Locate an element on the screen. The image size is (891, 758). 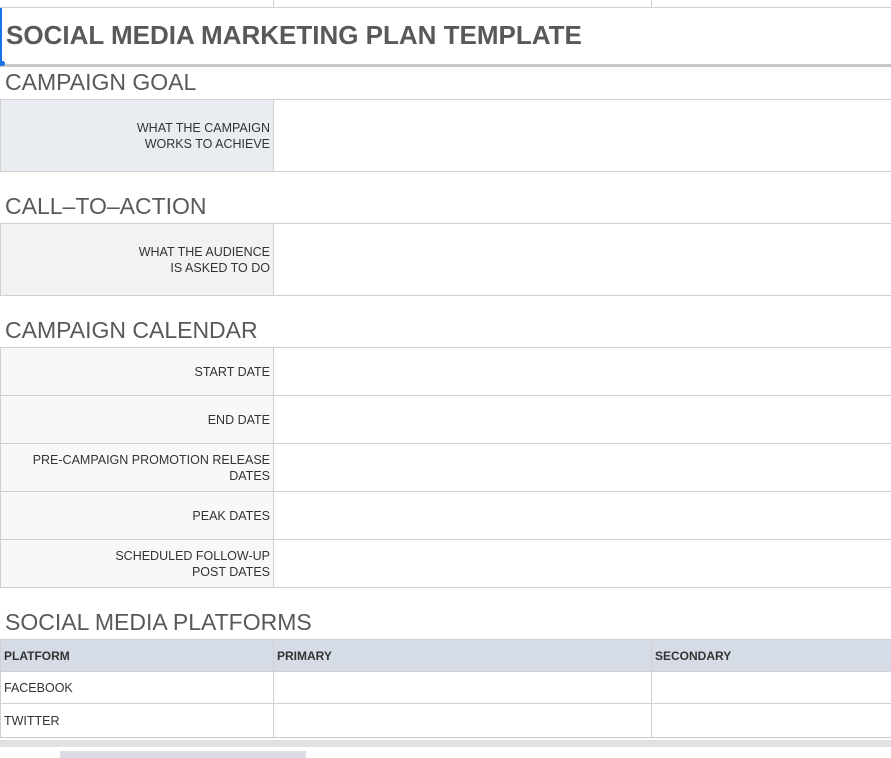
label-line: PRE-CAMPAIGN PROMOTION RELEASE is located at coordinates (151, 459).